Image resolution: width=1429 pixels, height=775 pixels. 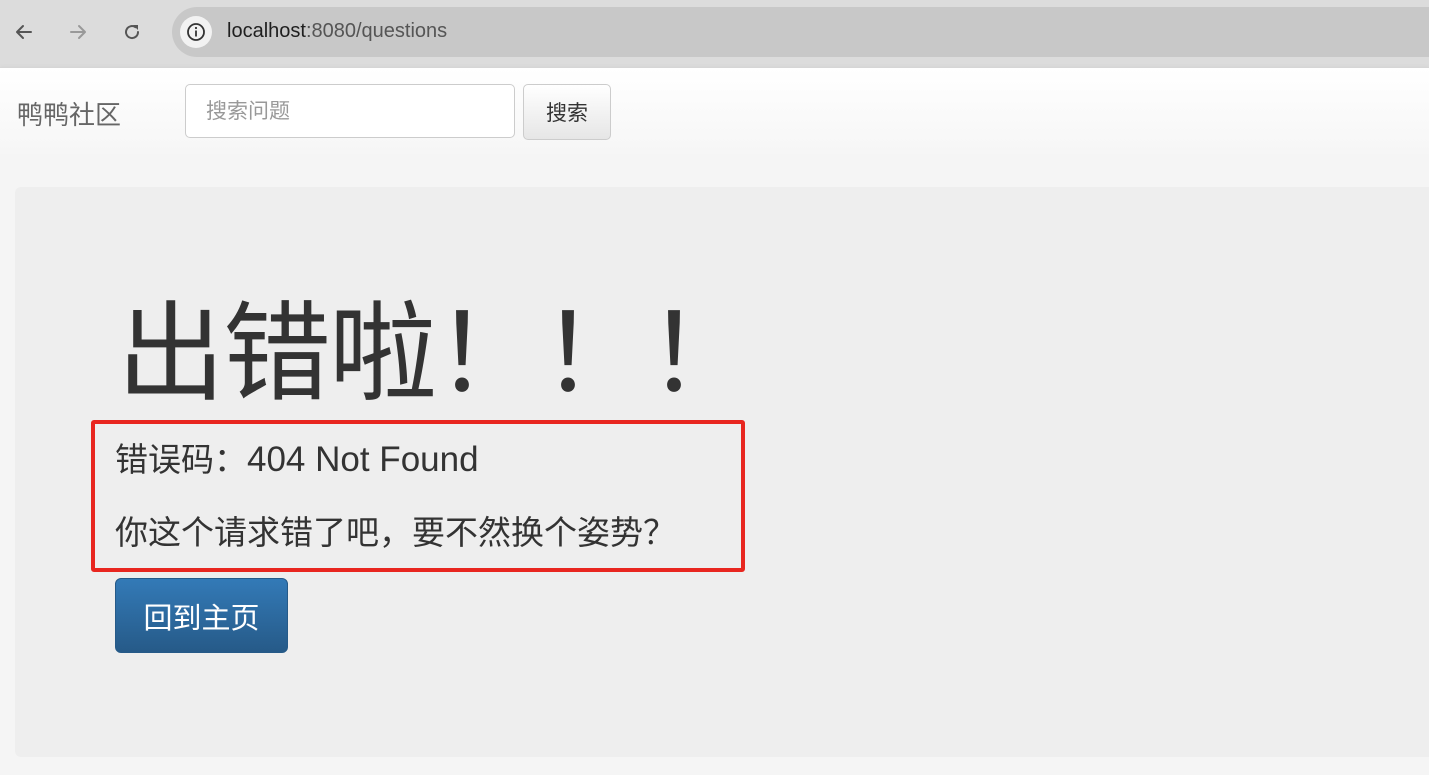 I want to click on forward-arrow-icon, so click(x=78, y=32).